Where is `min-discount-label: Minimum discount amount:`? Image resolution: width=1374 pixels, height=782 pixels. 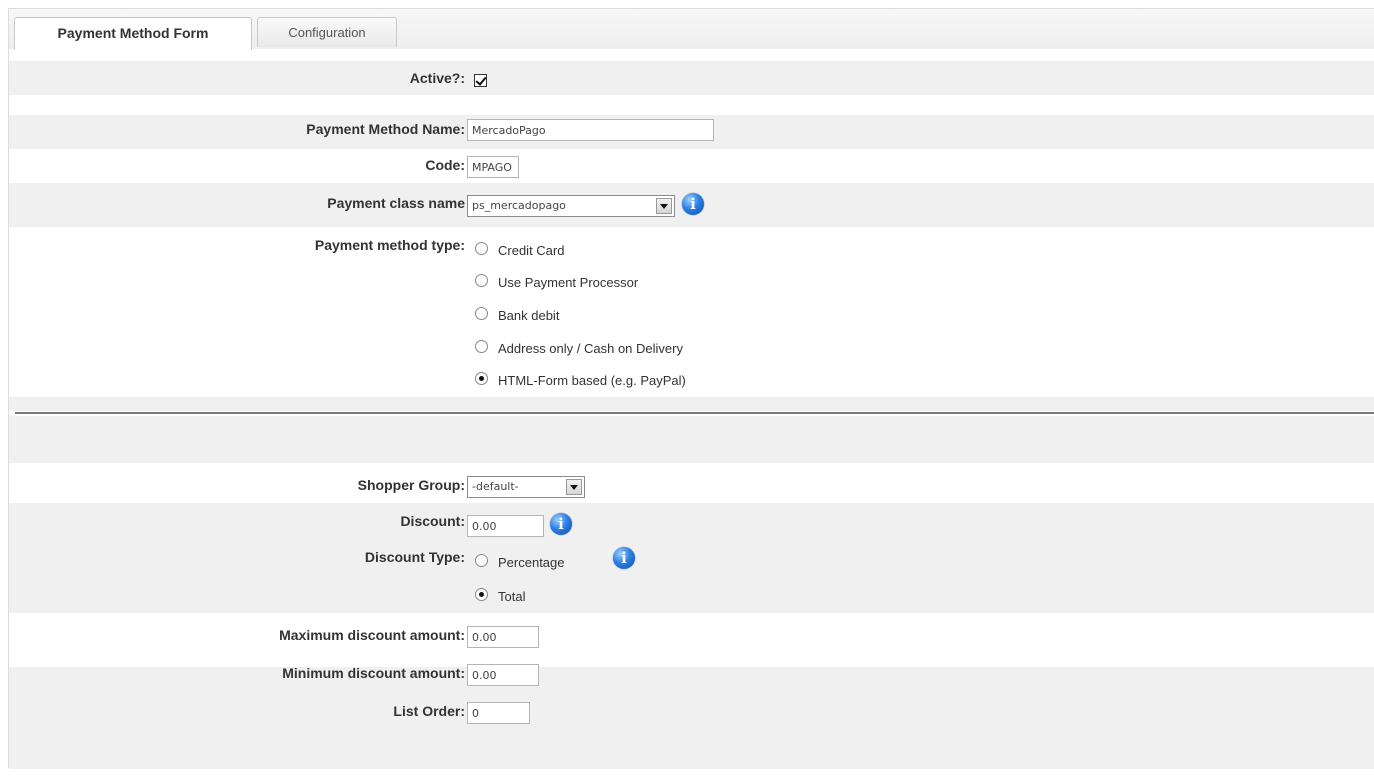
min-discount-label: Minimum discount amount: is located at coordinates (373, 673).